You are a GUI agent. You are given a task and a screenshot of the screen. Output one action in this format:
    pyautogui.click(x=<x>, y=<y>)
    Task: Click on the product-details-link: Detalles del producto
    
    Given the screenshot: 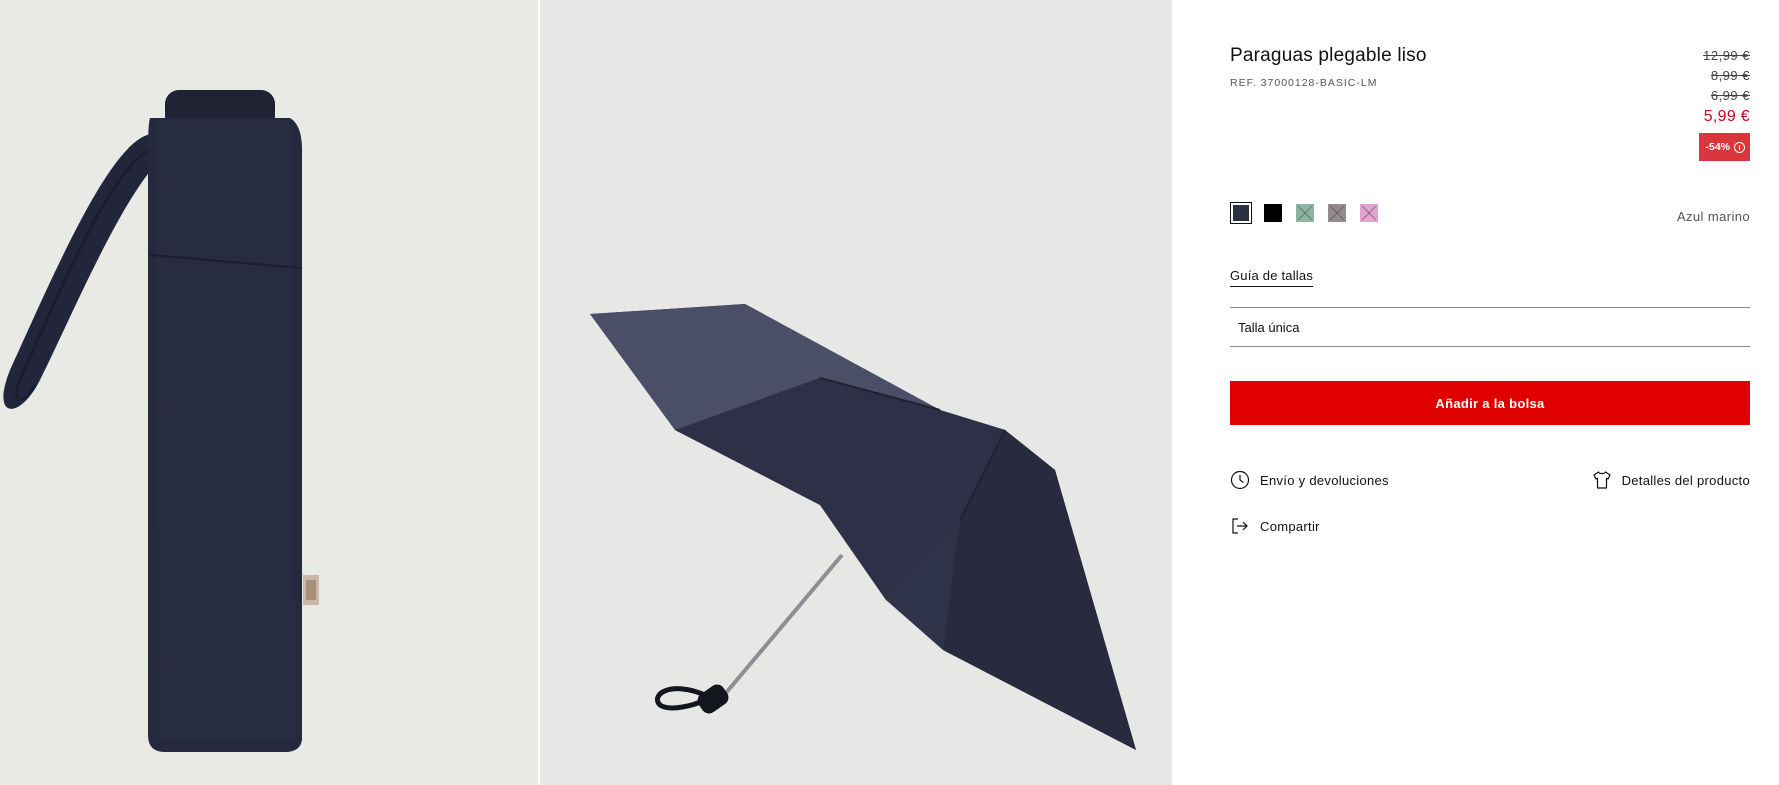 What is the action you would take?
    pyautogui.click(x=1671, y=480)
    